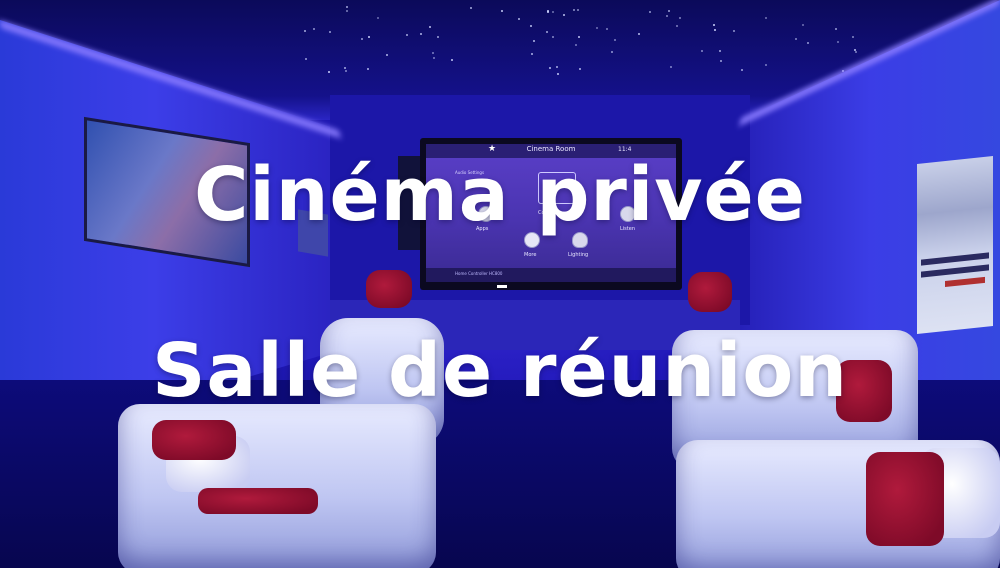 The image size is (1000, 568). I want to click on back-cushion-right, so click(710, 292).